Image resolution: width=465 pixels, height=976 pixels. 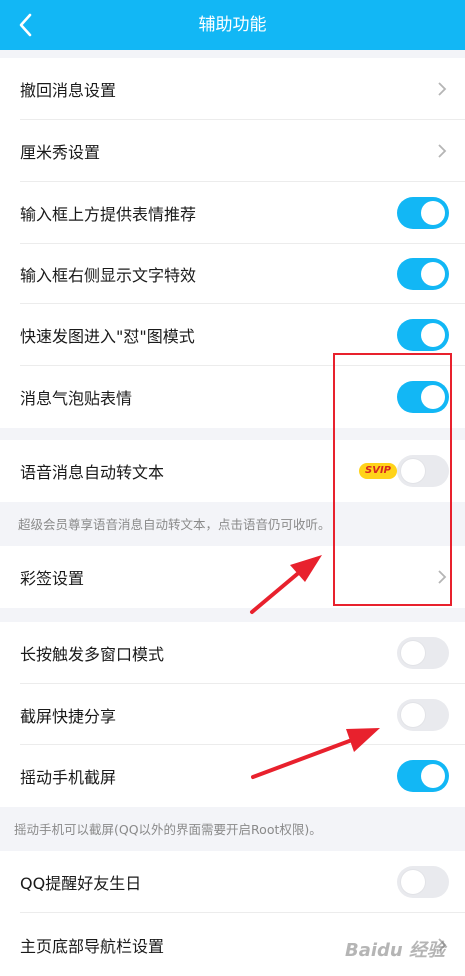 What do you see at coordinates (232, 274) in the screenshot?
I see `settings-row-text-effect: 输入框右侧显示文字特效` at bounding box center [232, 274].